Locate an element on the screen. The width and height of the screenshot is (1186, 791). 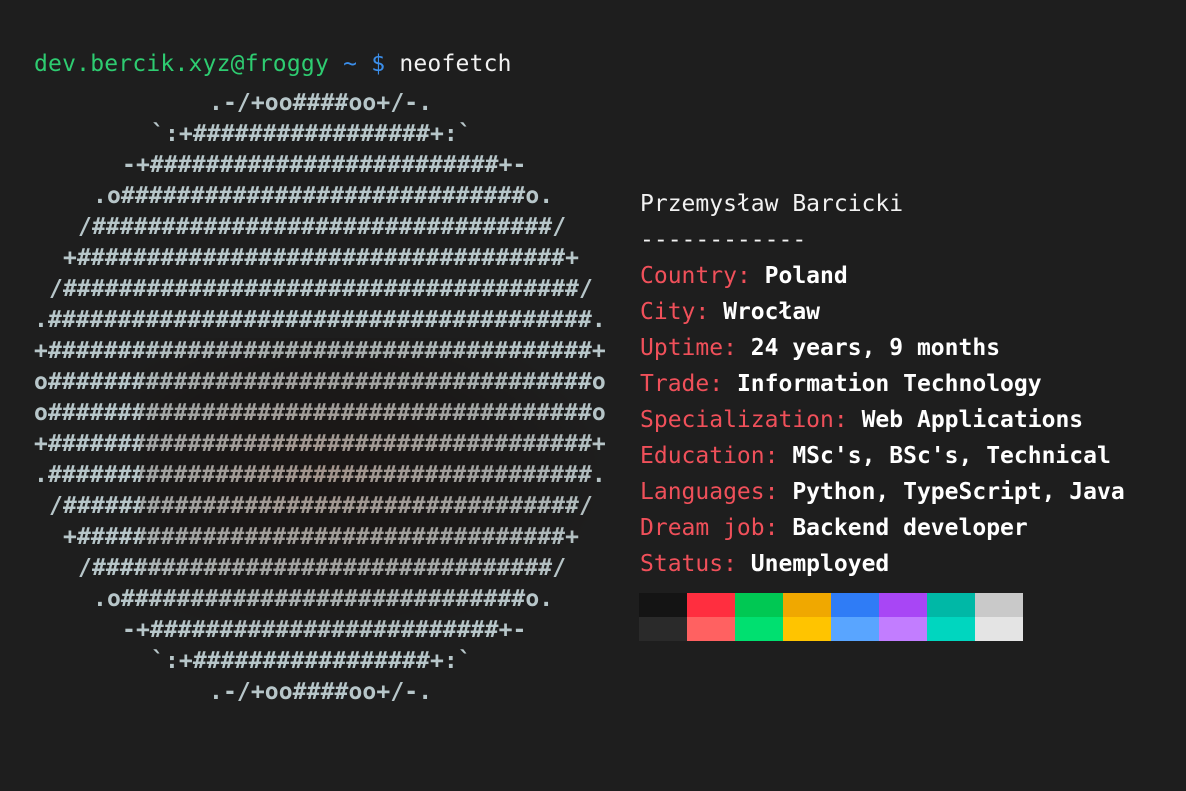
info-value: Poland is located at coordinates (806, 276).